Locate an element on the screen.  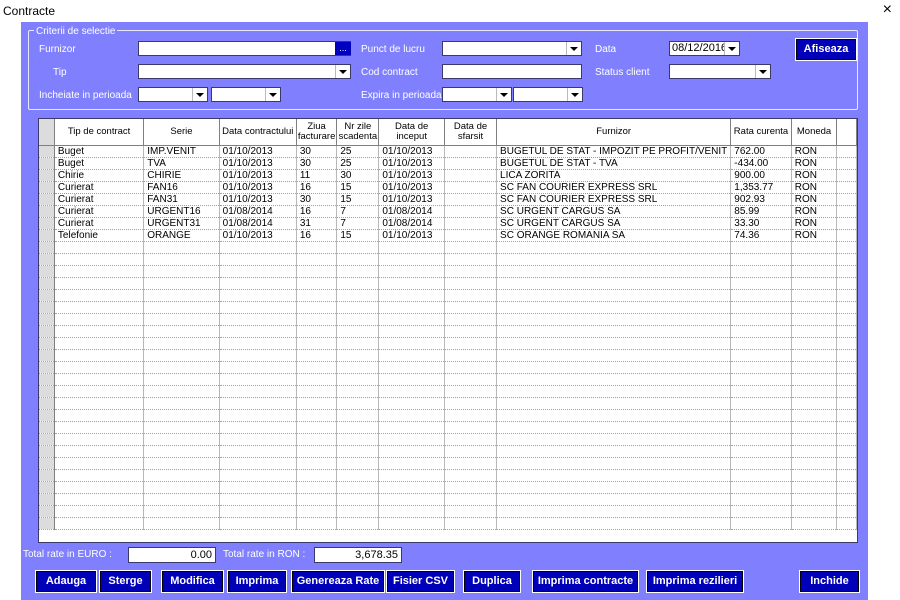
column-header: Serie is located at coordinates (181, 132).